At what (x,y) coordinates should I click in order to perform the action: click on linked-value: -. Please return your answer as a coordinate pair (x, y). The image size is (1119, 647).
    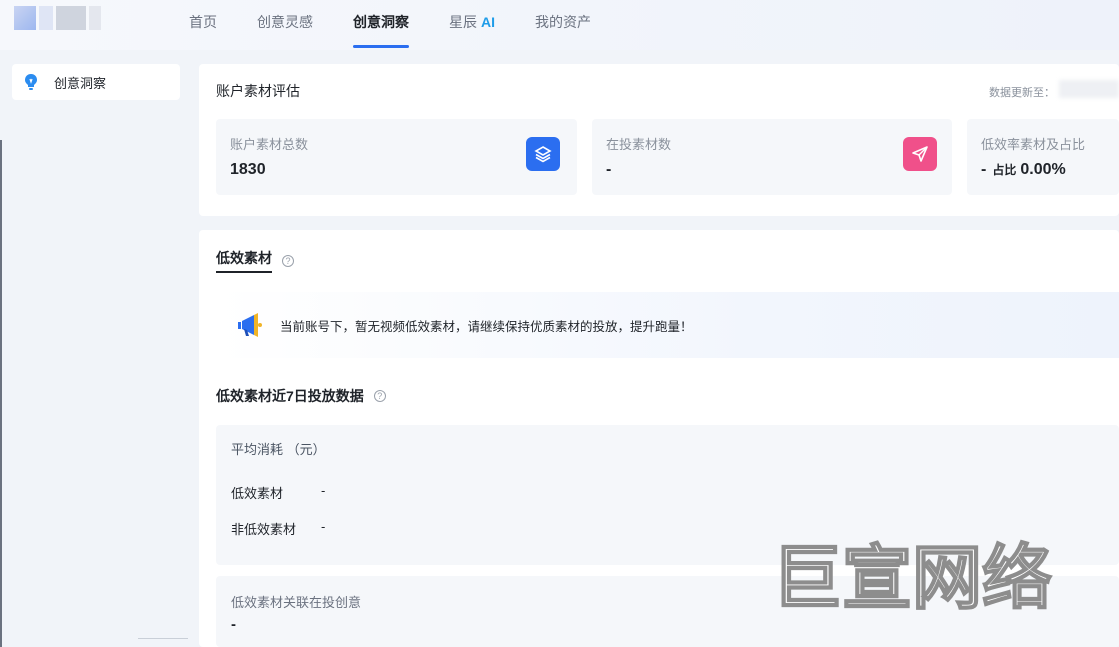
    Looking at the image, I should click on (233, 624).